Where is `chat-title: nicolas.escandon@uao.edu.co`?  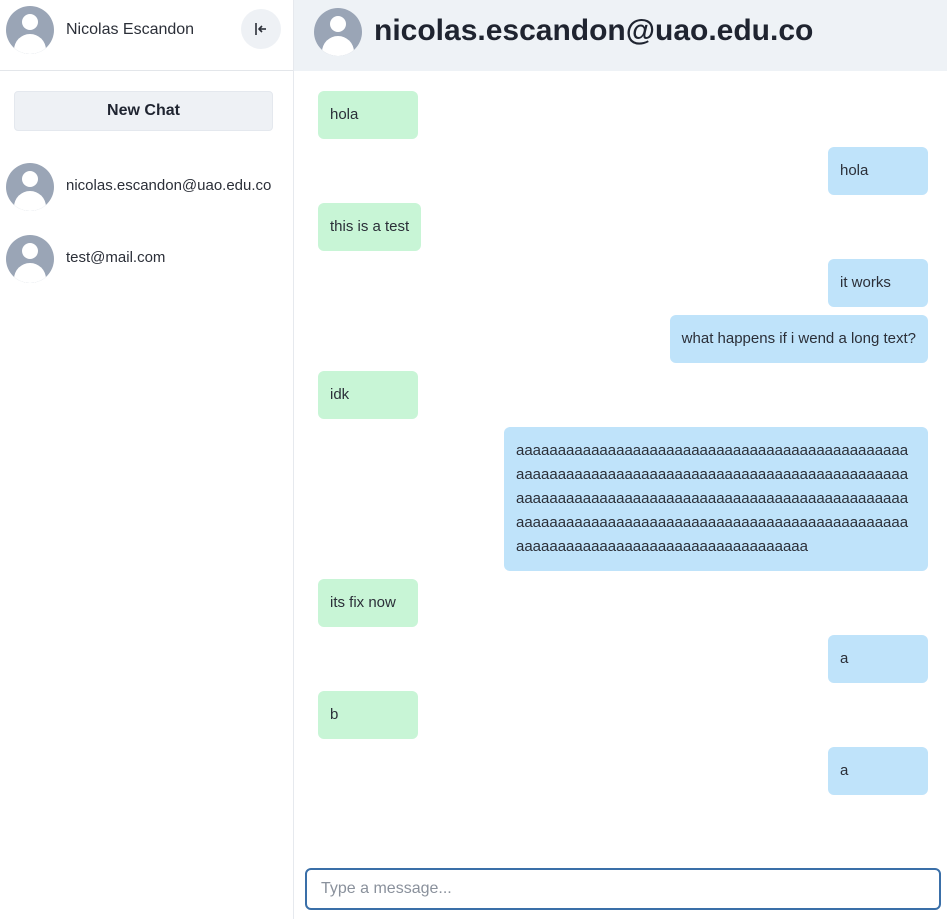 chat-title: nicolas.escandon@uao.edu.co is located at coordinates (594, 30).